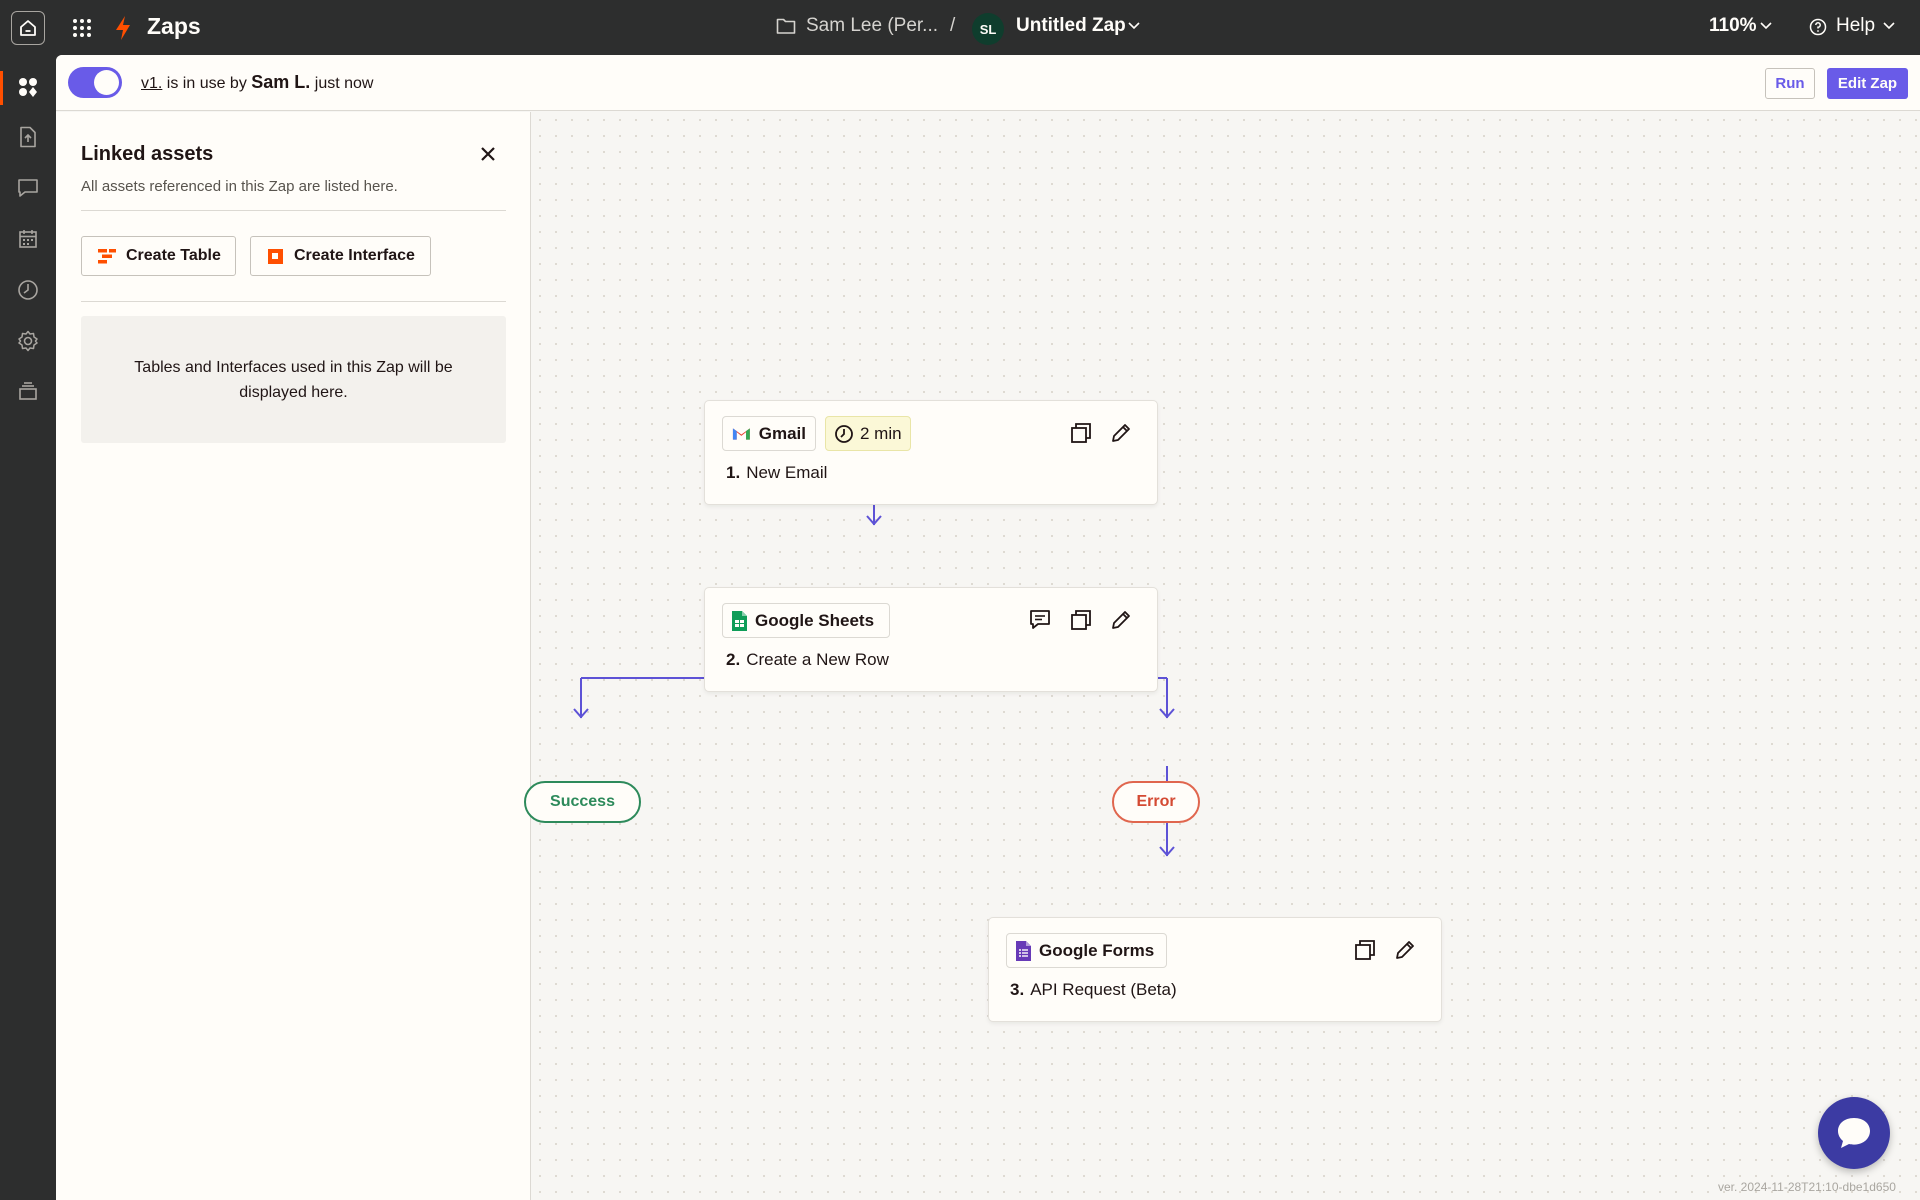  I want to click on rail-item-files, so click(28, 137).